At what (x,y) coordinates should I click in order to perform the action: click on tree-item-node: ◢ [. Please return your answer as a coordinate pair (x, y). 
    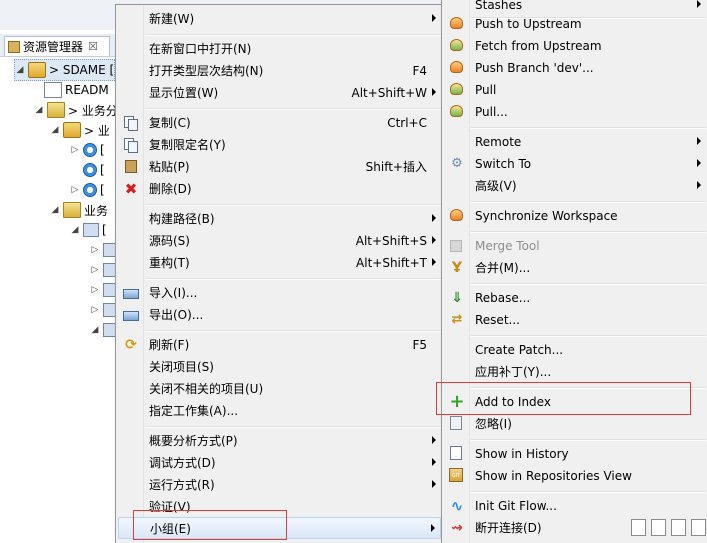
    Looking at the image, I should click on (88, 230).